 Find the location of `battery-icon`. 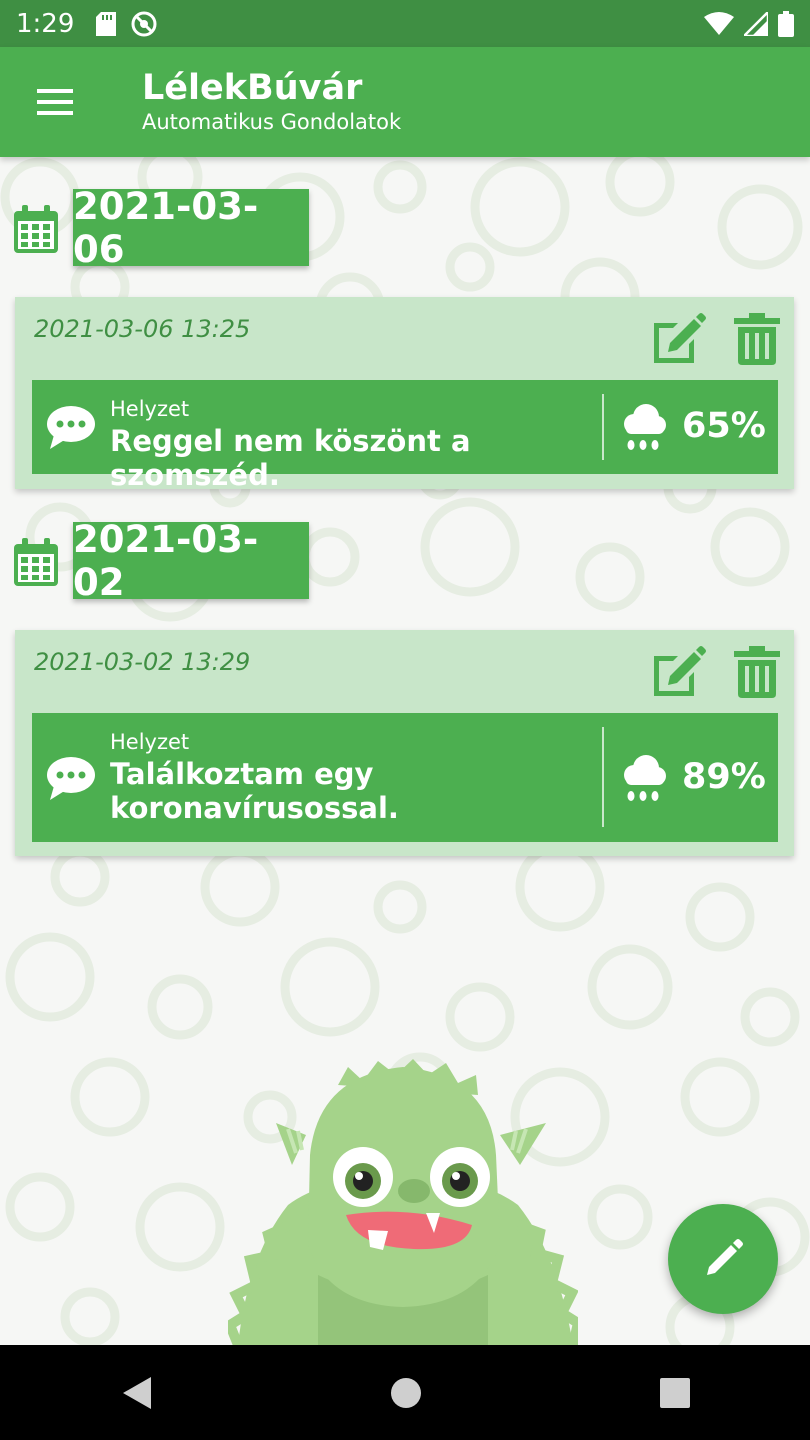

battery-icon is located at coordinates (786, 23).